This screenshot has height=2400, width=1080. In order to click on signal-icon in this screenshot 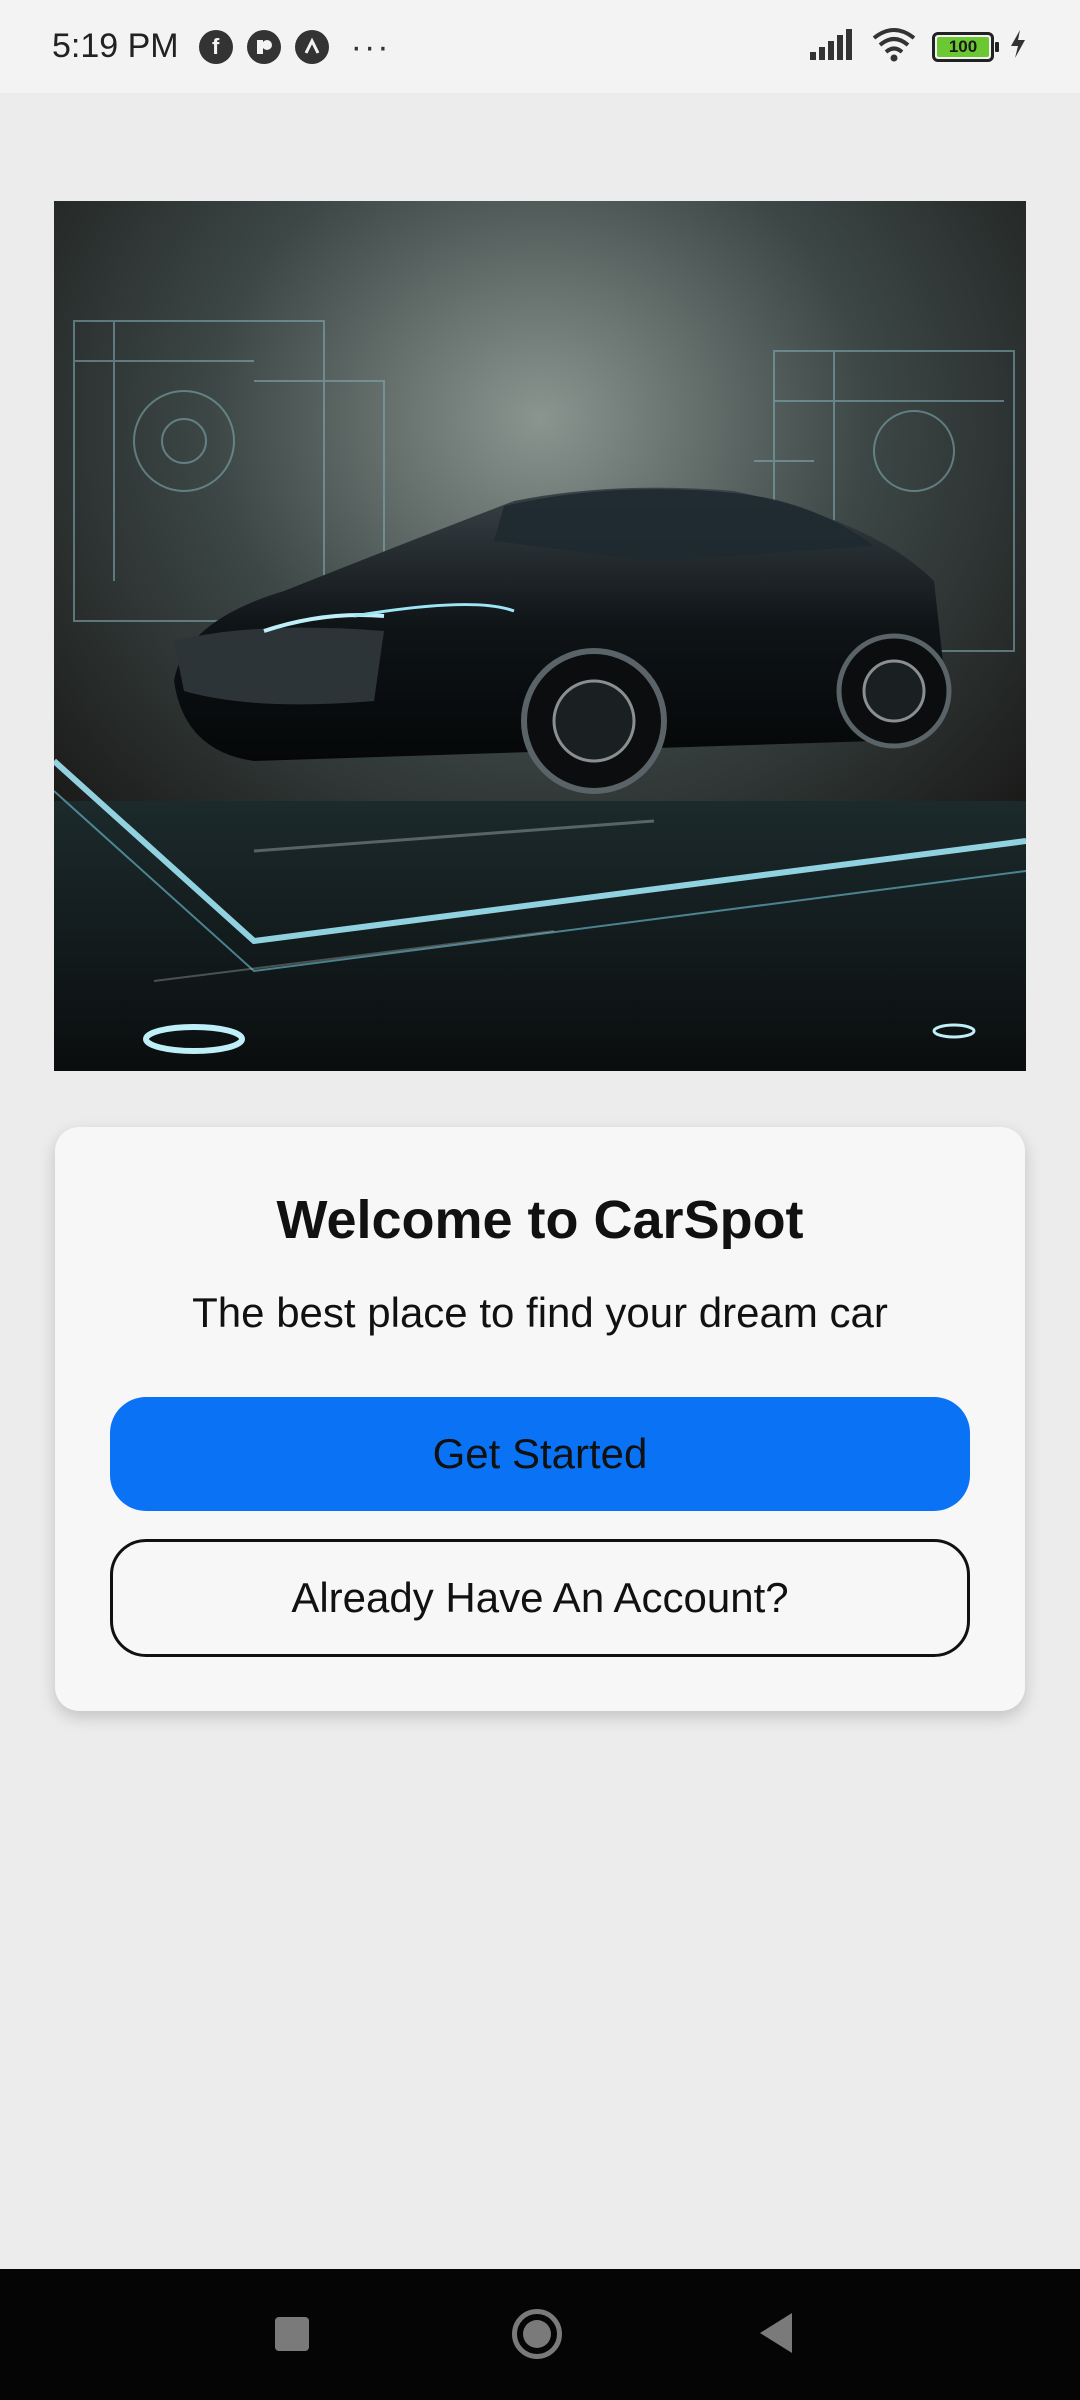, I will do `click(832, 46)`.